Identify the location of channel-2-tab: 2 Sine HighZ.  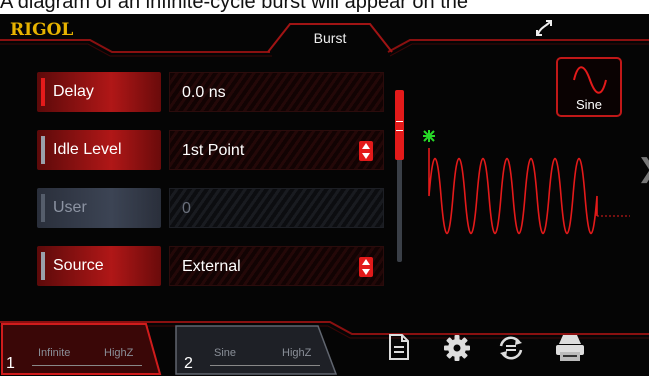
(260, 349).